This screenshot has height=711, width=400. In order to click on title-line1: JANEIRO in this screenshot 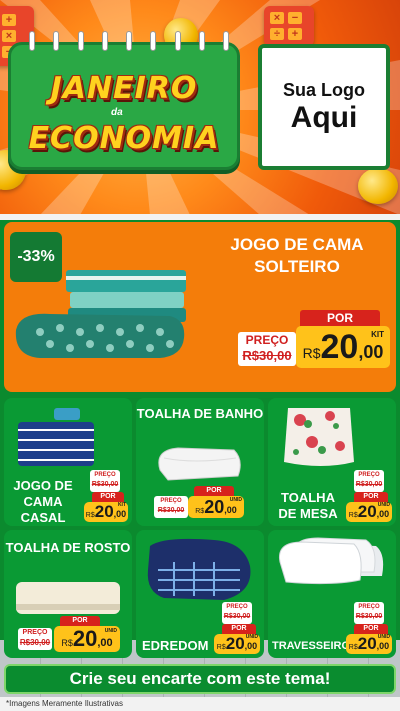, I will do `click(124, 88)`.